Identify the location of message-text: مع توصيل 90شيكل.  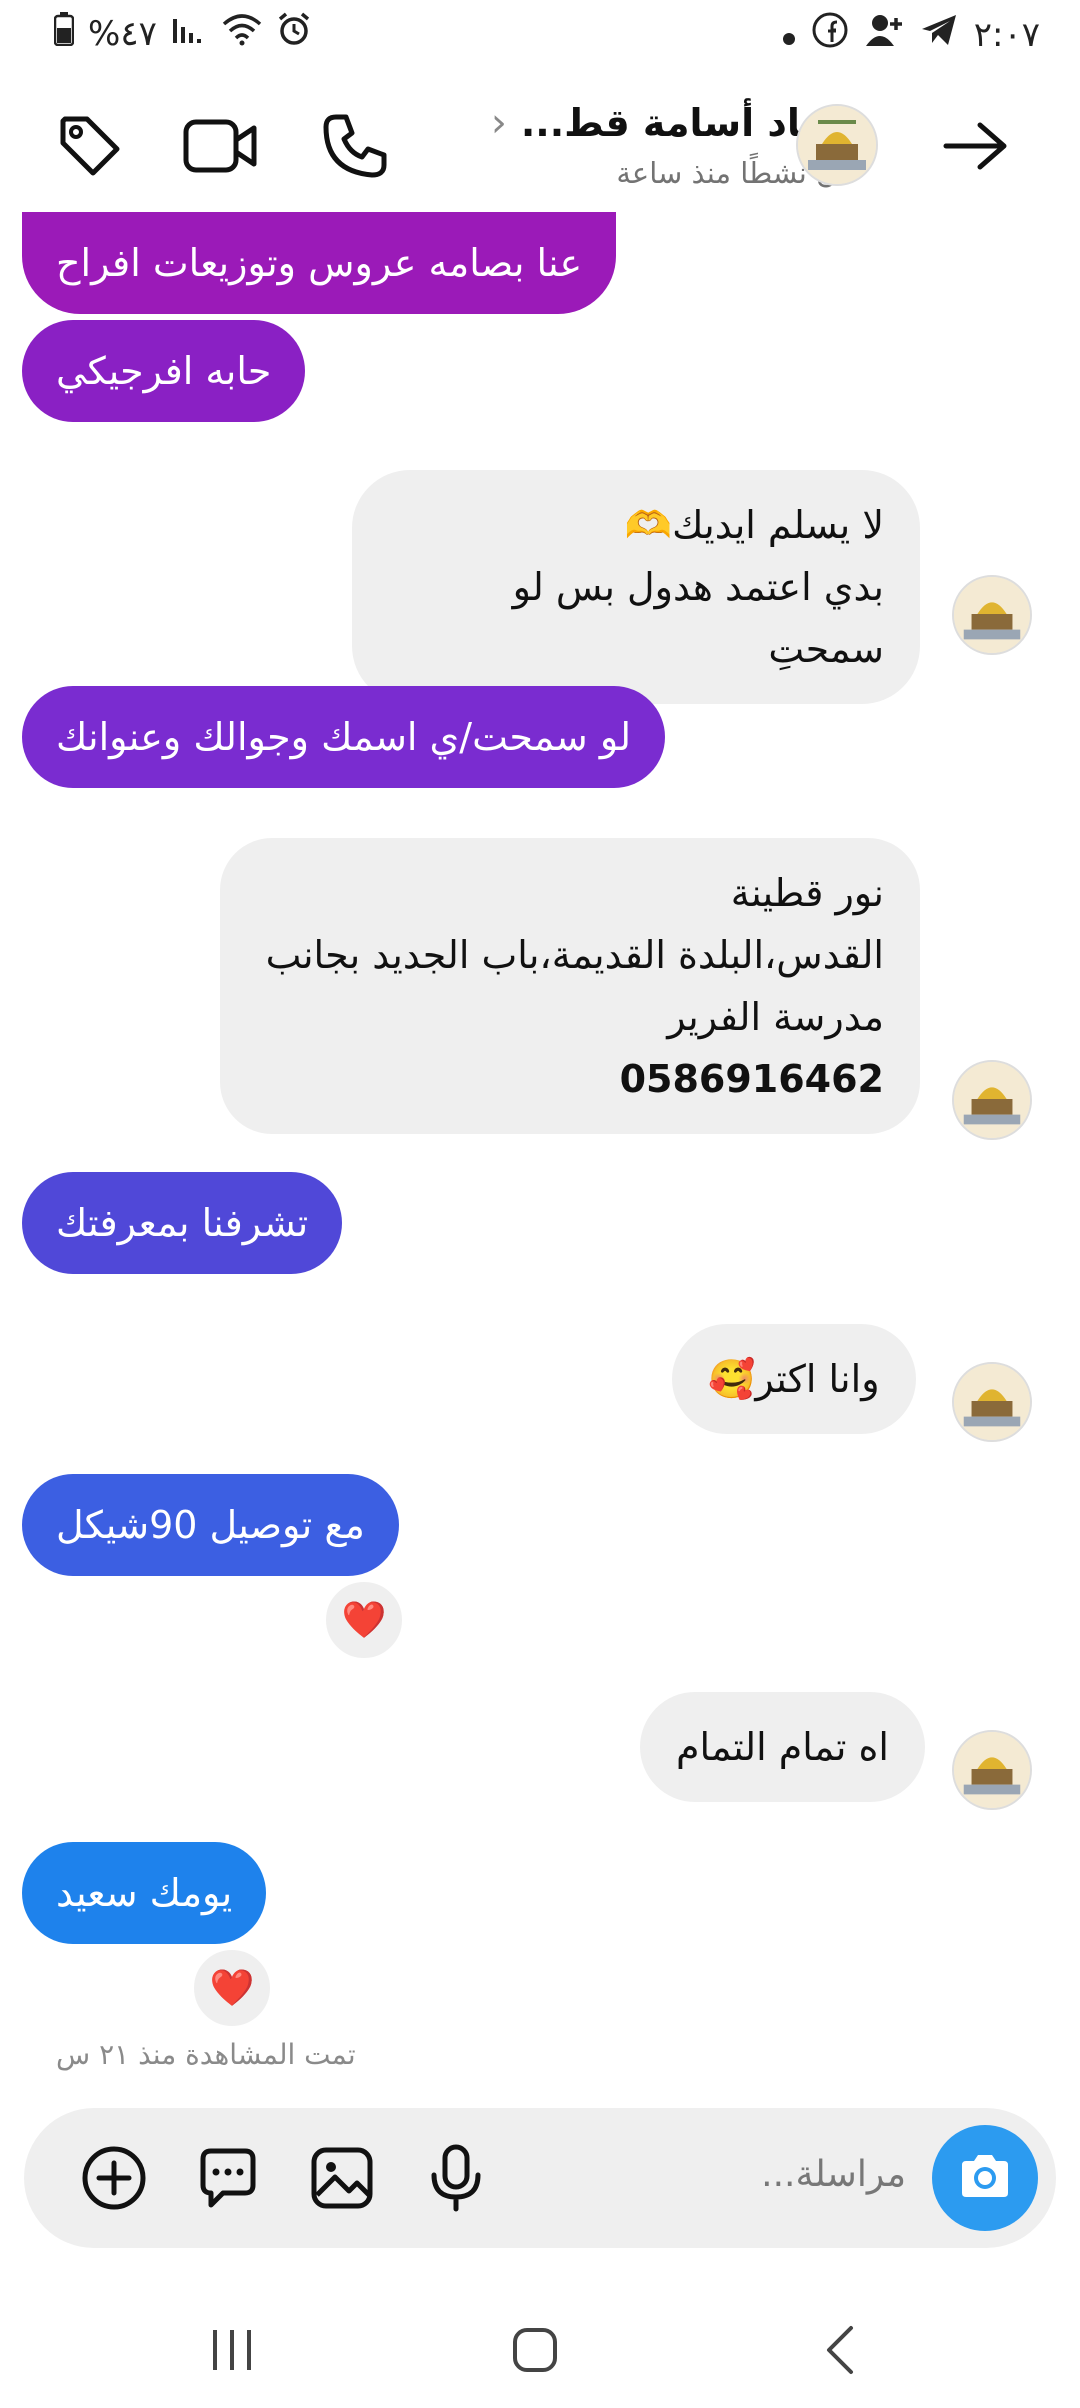
(210, 1525).